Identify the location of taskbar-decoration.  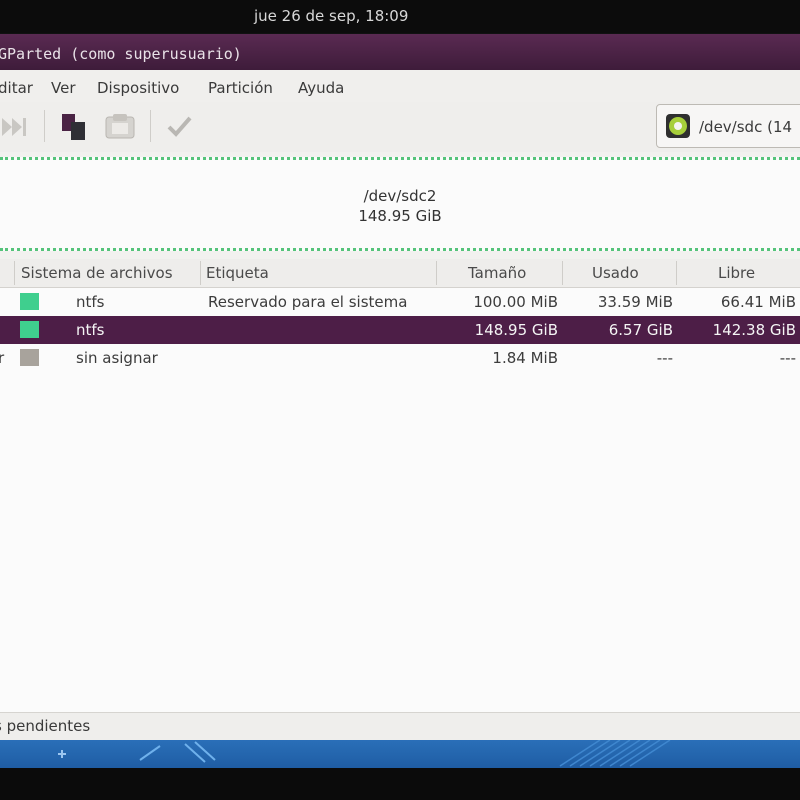
(364, 753).